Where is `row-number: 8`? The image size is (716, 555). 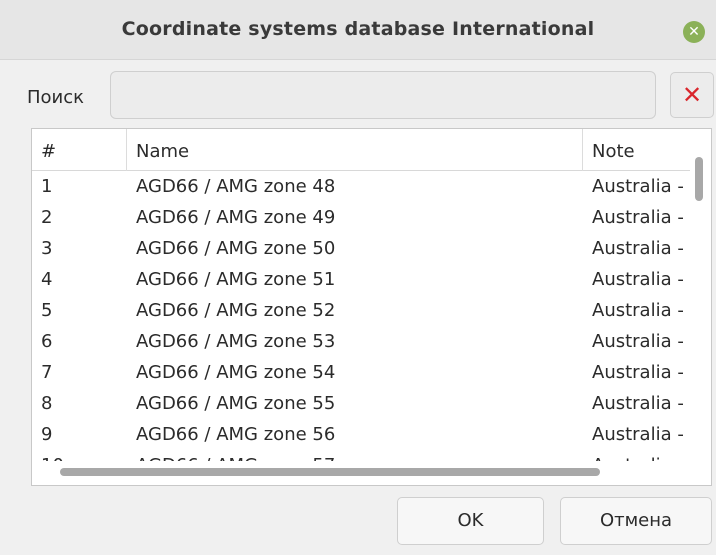 row-number: 8 is located at coordinates (47, 403).